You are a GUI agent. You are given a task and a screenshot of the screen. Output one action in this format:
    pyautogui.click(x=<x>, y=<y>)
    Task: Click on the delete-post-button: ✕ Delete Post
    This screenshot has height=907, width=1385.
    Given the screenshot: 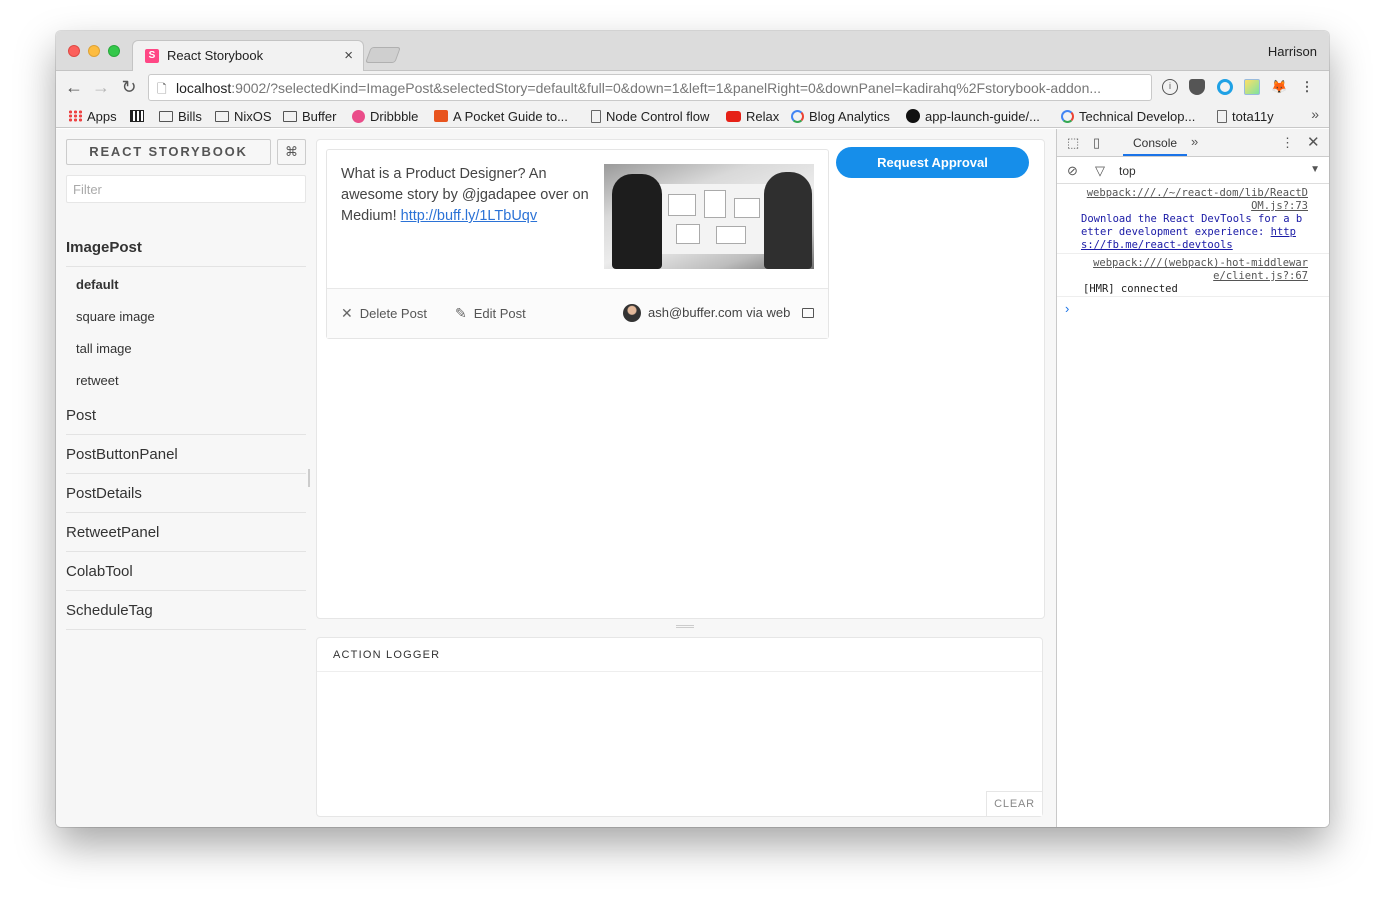 What is the action you would take?
    pyautogui.click(x=384, y=313)
    